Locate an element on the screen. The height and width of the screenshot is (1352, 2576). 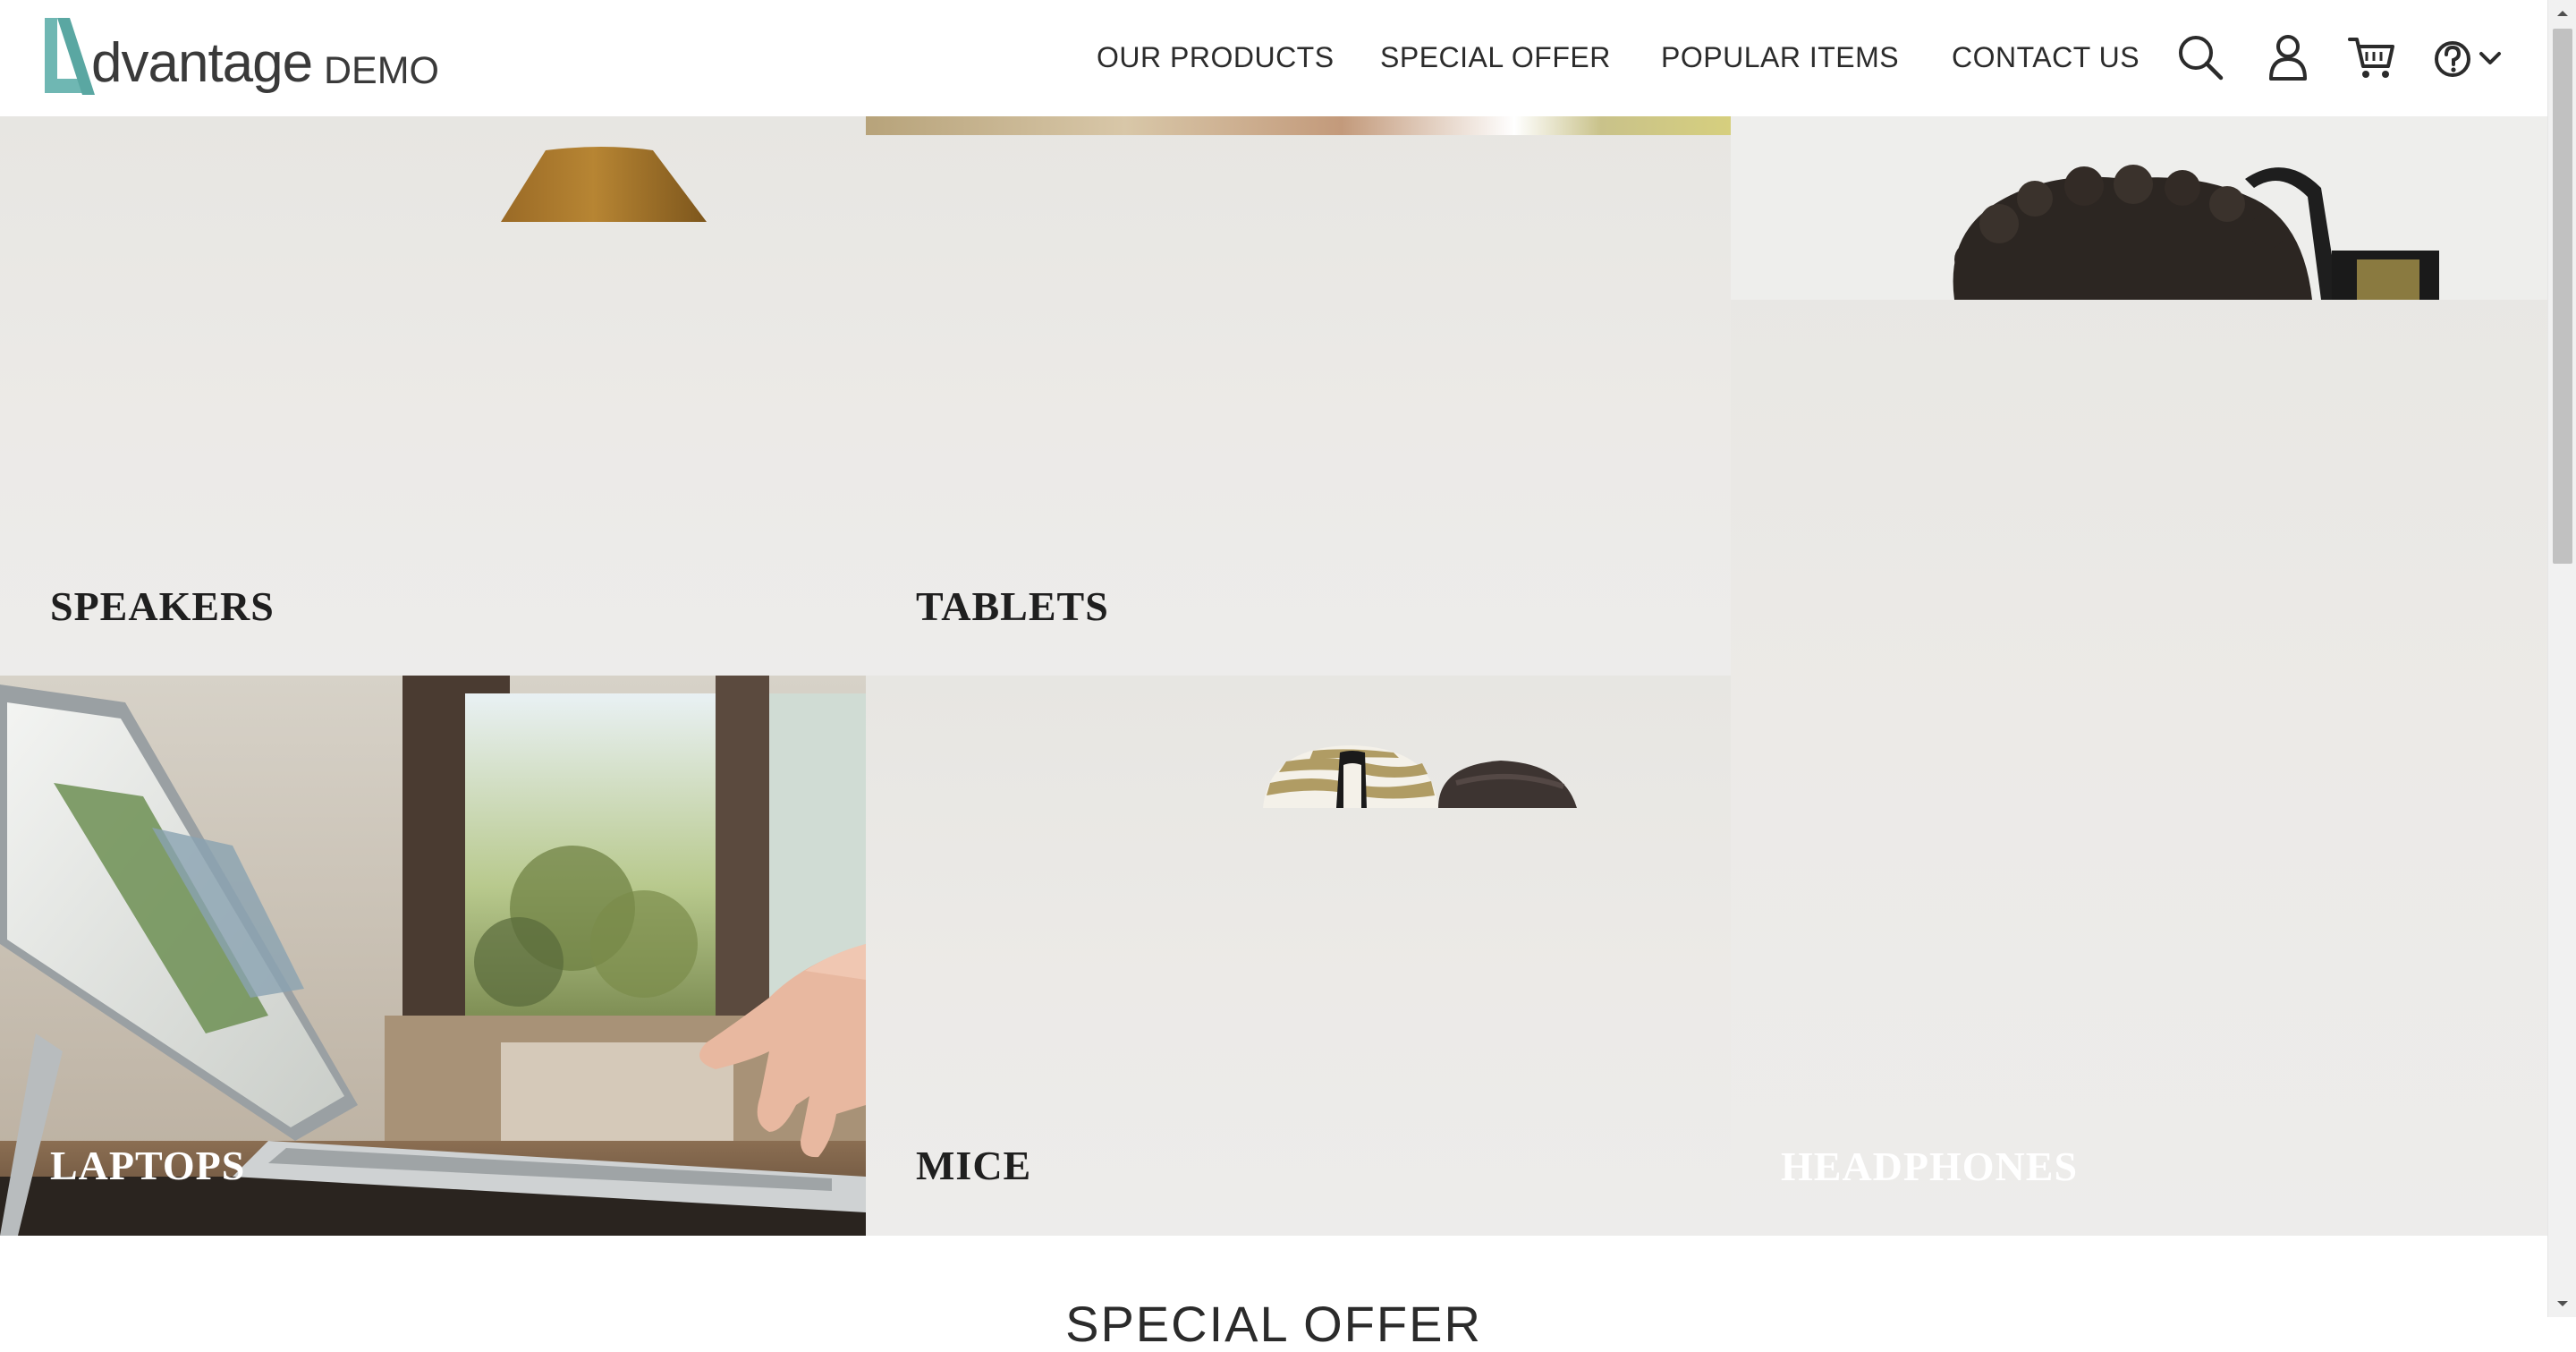
scrollbar-thumb is located at coordinates (2562, 296).